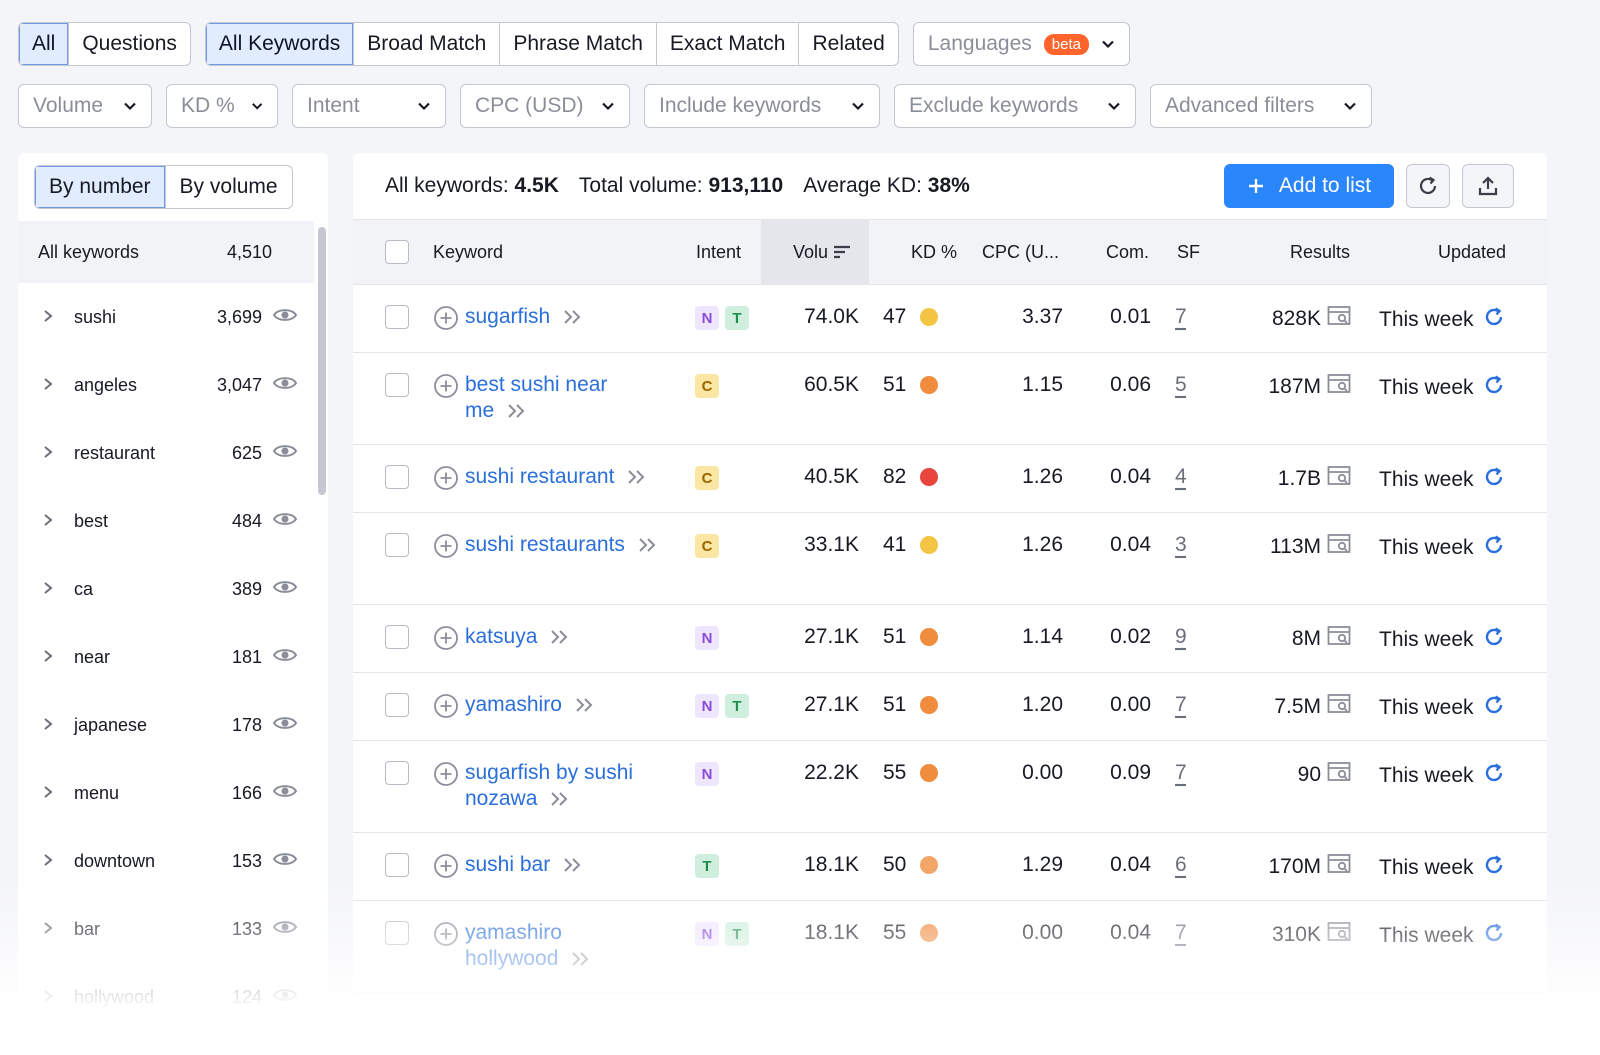  What do you see at coordinates (129, 44) in the screenshot?
I see `tab-questions: Questions` at bounding box center [129, 44].